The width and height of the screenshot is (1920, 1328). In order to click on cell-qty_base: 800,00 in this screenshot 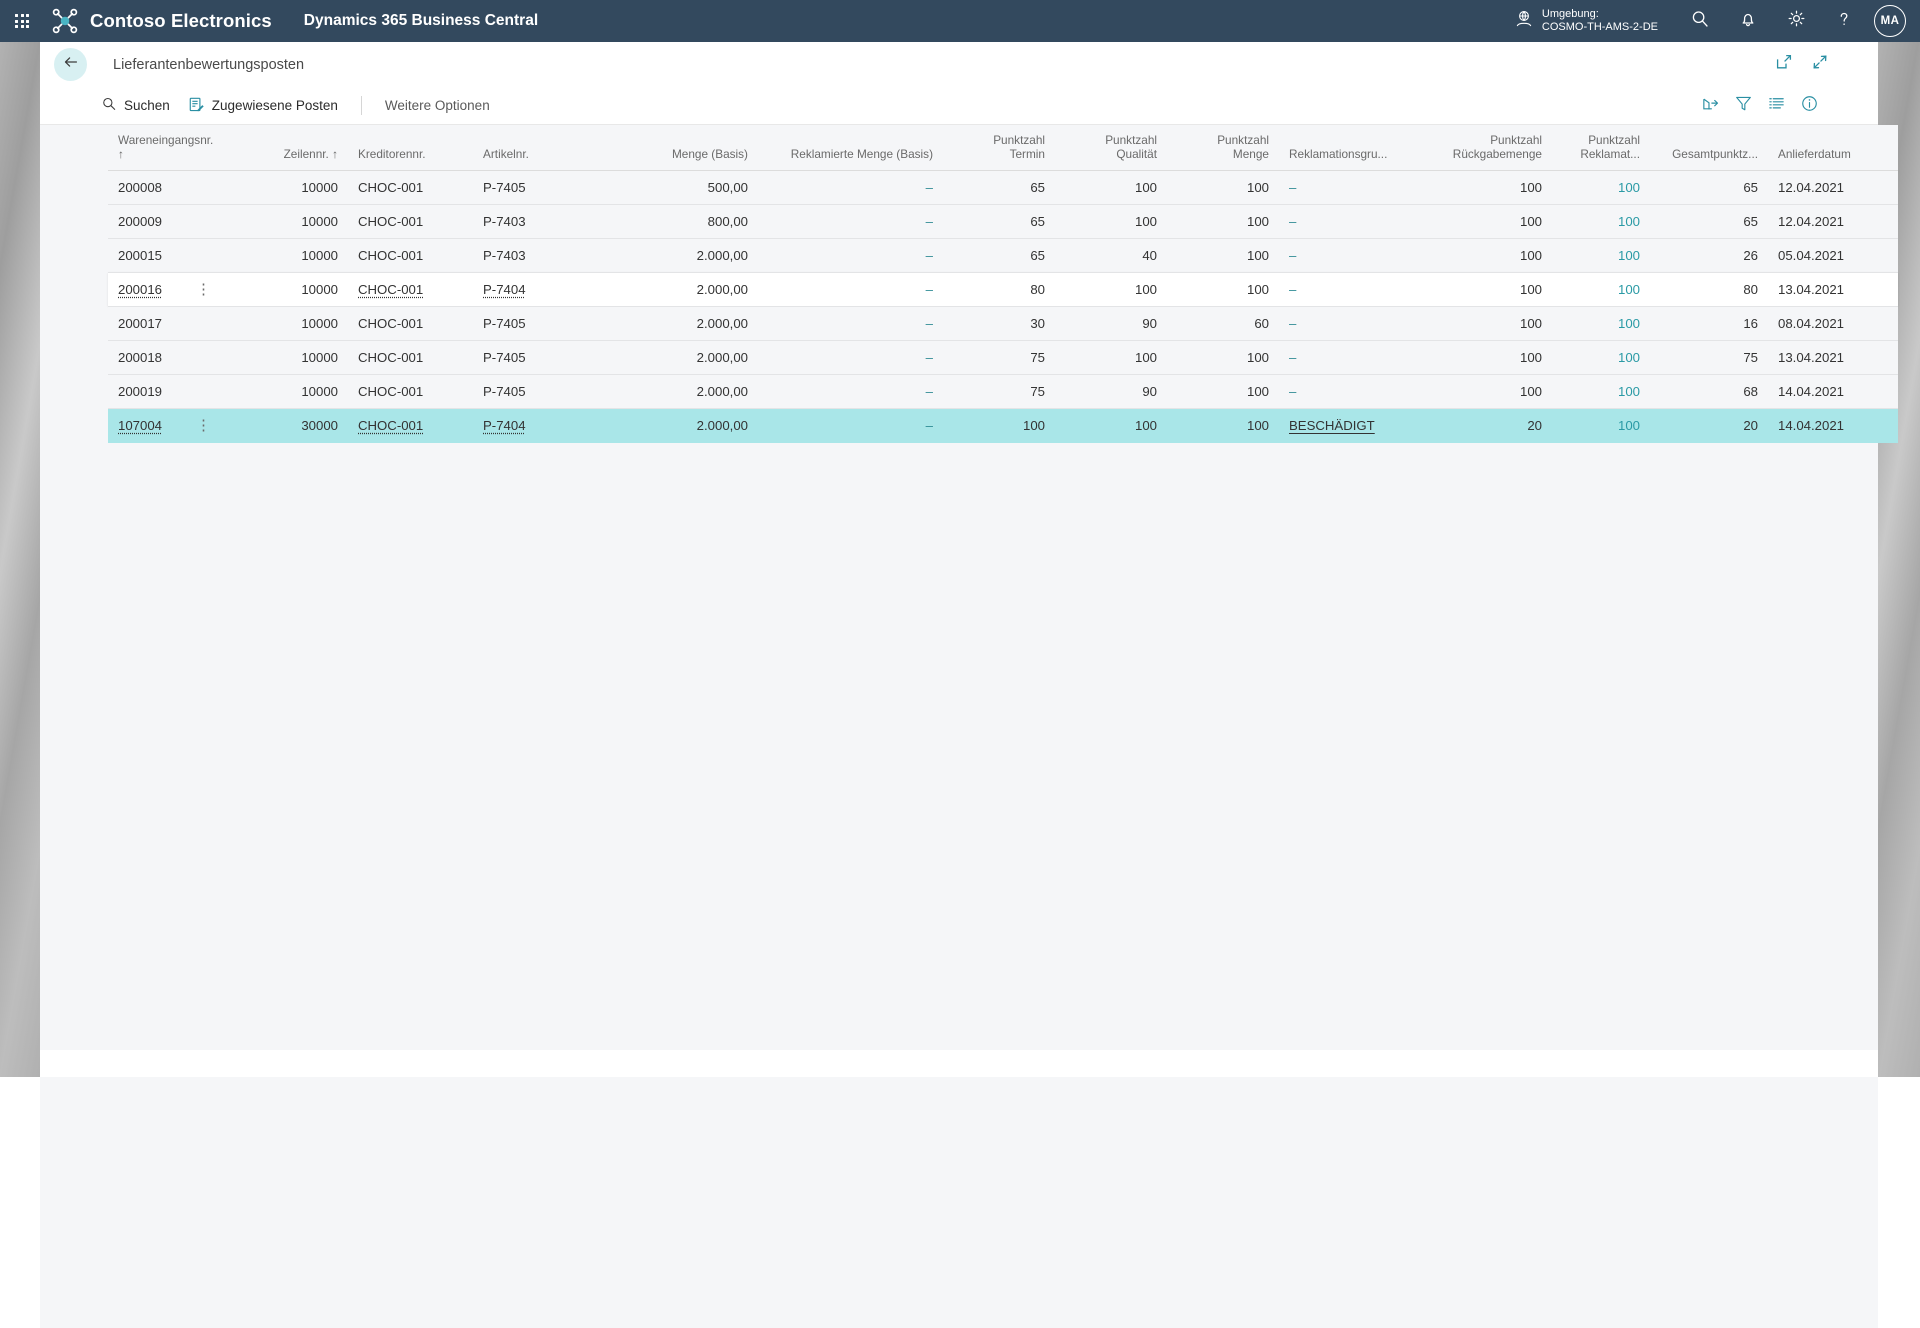, I will do `click(695, 221)`.